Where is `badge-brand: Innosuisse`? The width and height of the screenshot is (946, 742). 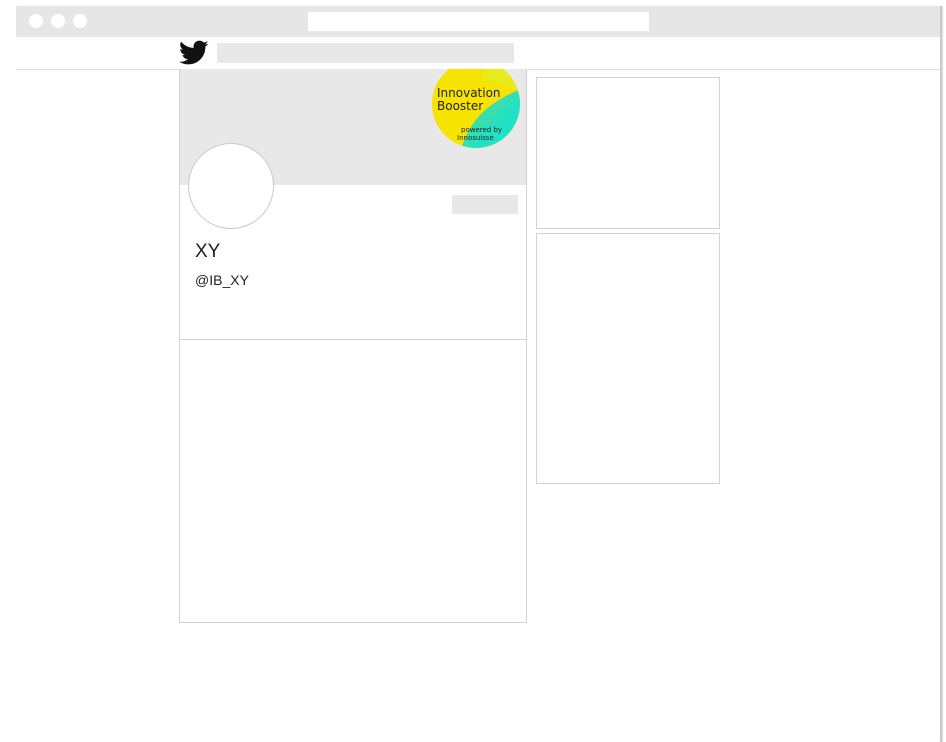
badge-brand: Innosuisse is located at coordinates (475, 138).